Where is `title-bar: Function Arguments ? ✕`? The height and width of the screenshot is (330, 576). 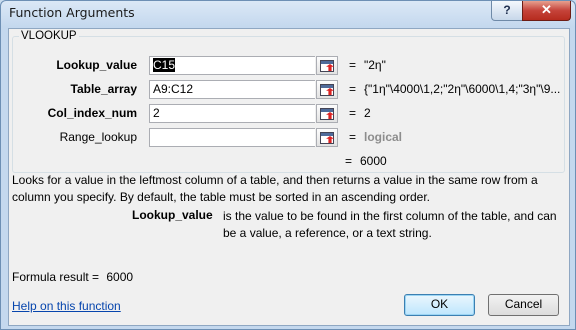
title-bar: Function Arguments ? ✕ is located at coordinates (288, 14).